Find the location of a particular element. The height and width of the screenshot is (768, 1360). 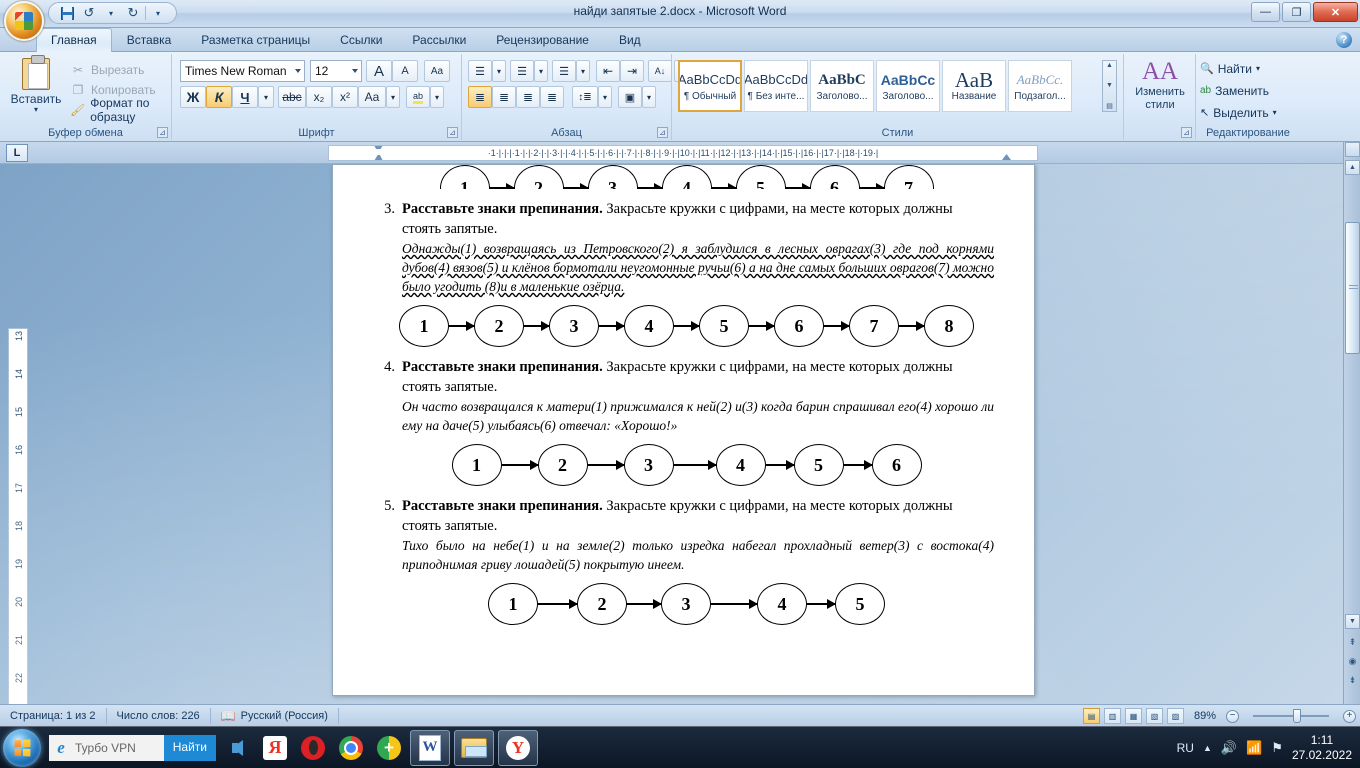

change-case-button: Aa is located at coordinates (372, 97).